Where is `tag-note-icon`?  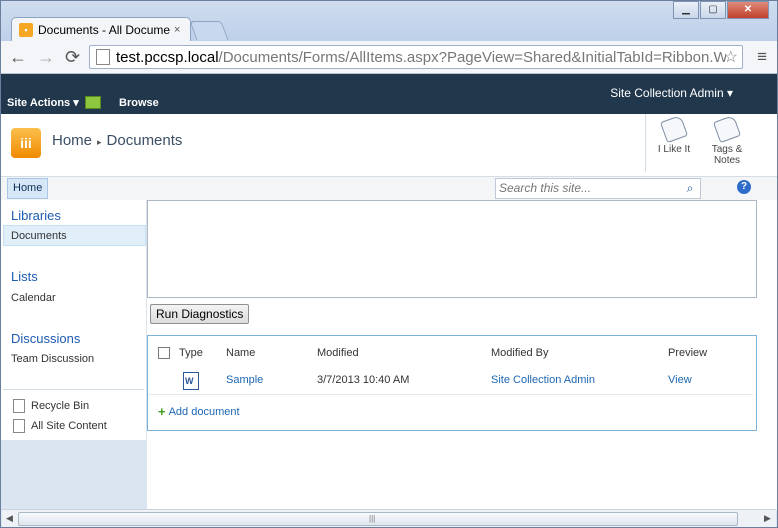
tag-note-icon is located at coordinates (727, 129).